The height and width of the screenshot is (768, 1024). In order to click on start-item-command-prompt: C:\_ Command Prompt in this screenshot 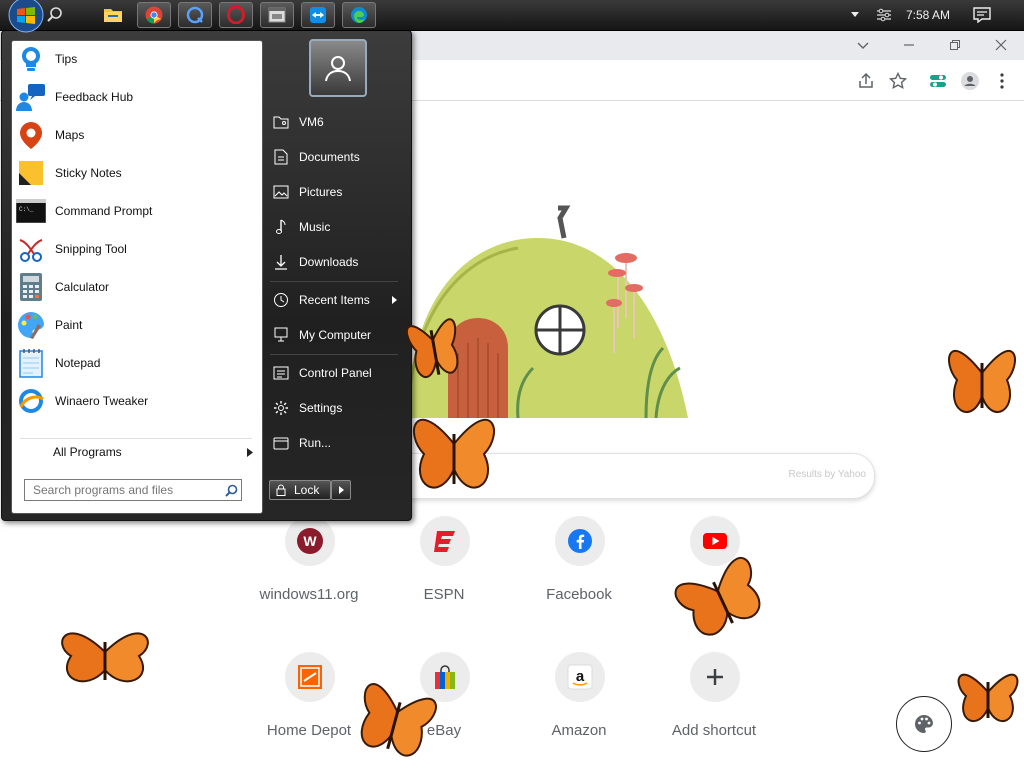, I will do `click(137, 211)`.